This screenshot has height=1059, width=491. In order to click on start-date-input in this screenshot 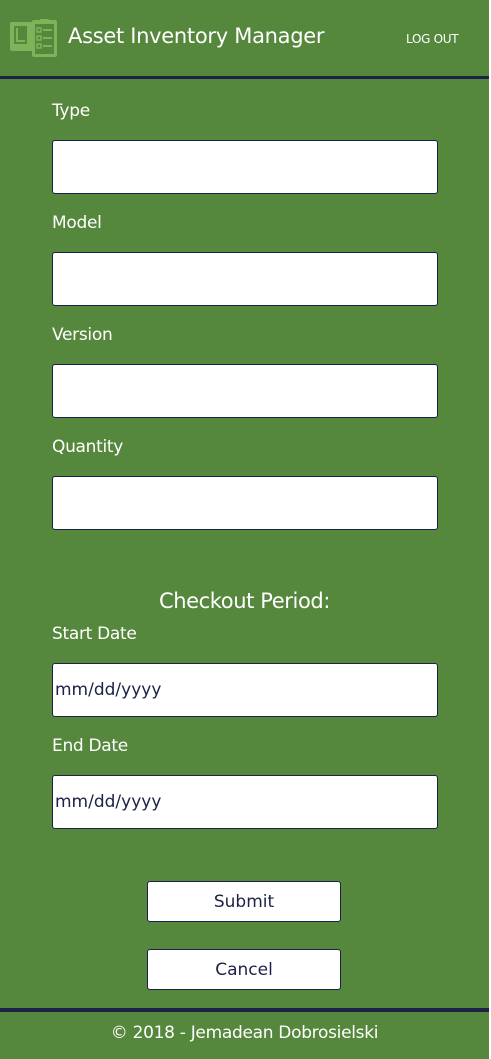, I will do `click(245, 690)`.